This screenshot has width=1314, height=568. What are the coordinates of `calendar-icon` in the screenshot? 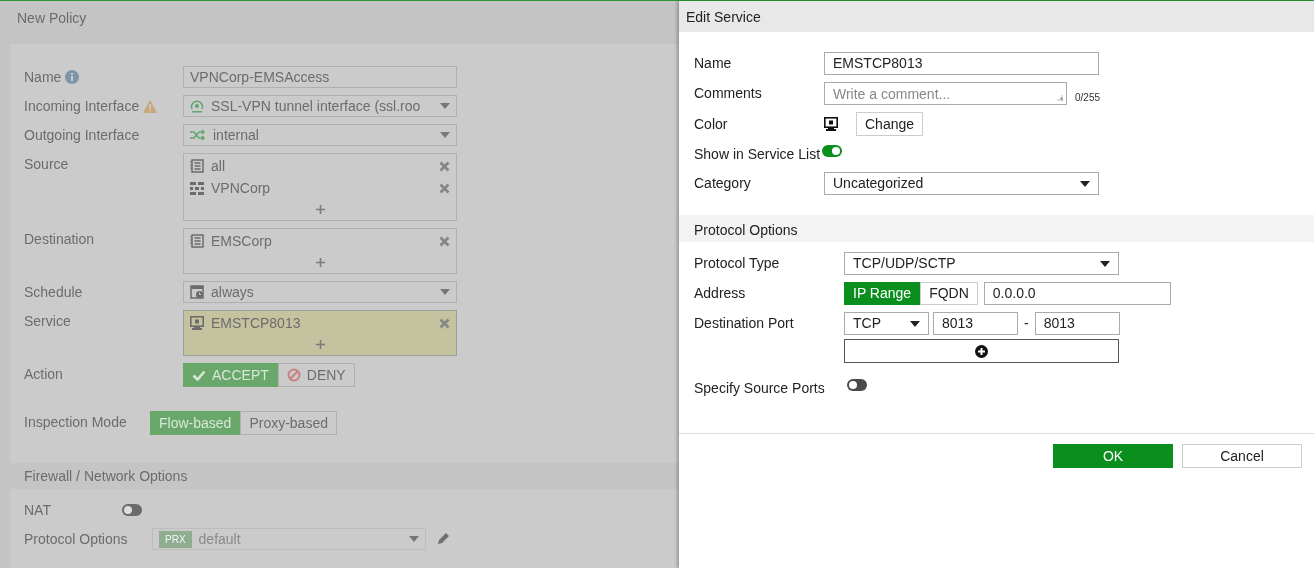 It's located at (197, 292).